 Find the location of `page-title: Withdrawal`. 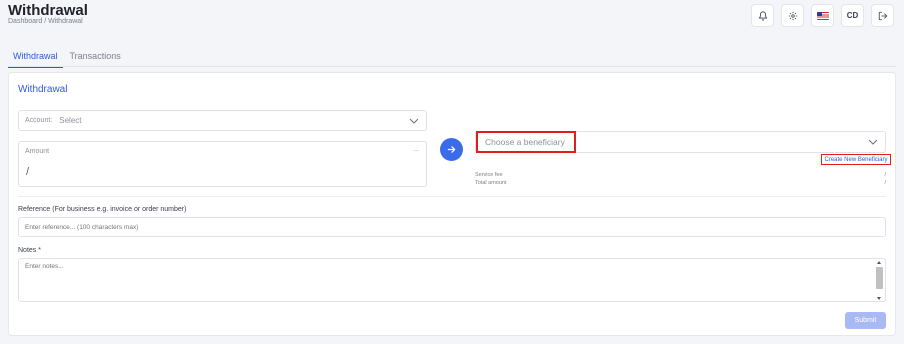

page-title: Withdrawal is located at coordinates (48, 10).